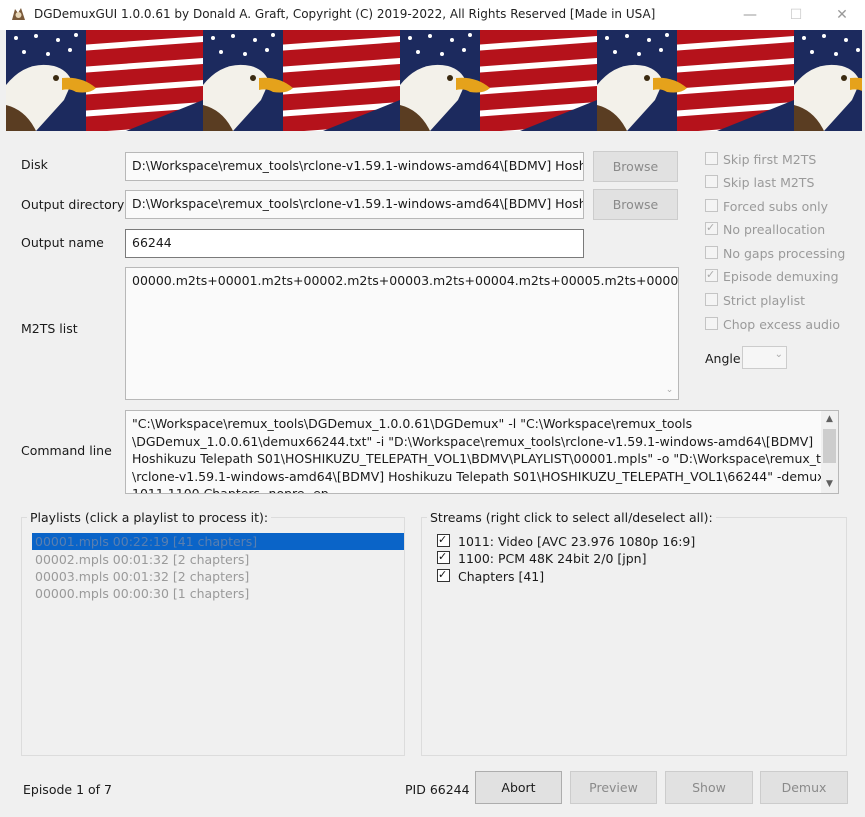 Image resolution: width=865 pixels, height=817 pixels. I want to click on scroll-down-icon: ⌄, so click(669, 390).